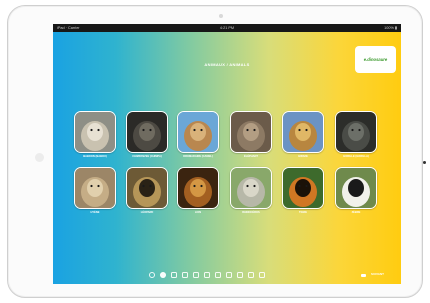 The height and width of the screenshot is (303, 430). I want to click on page-indicator, so click(229, 275).